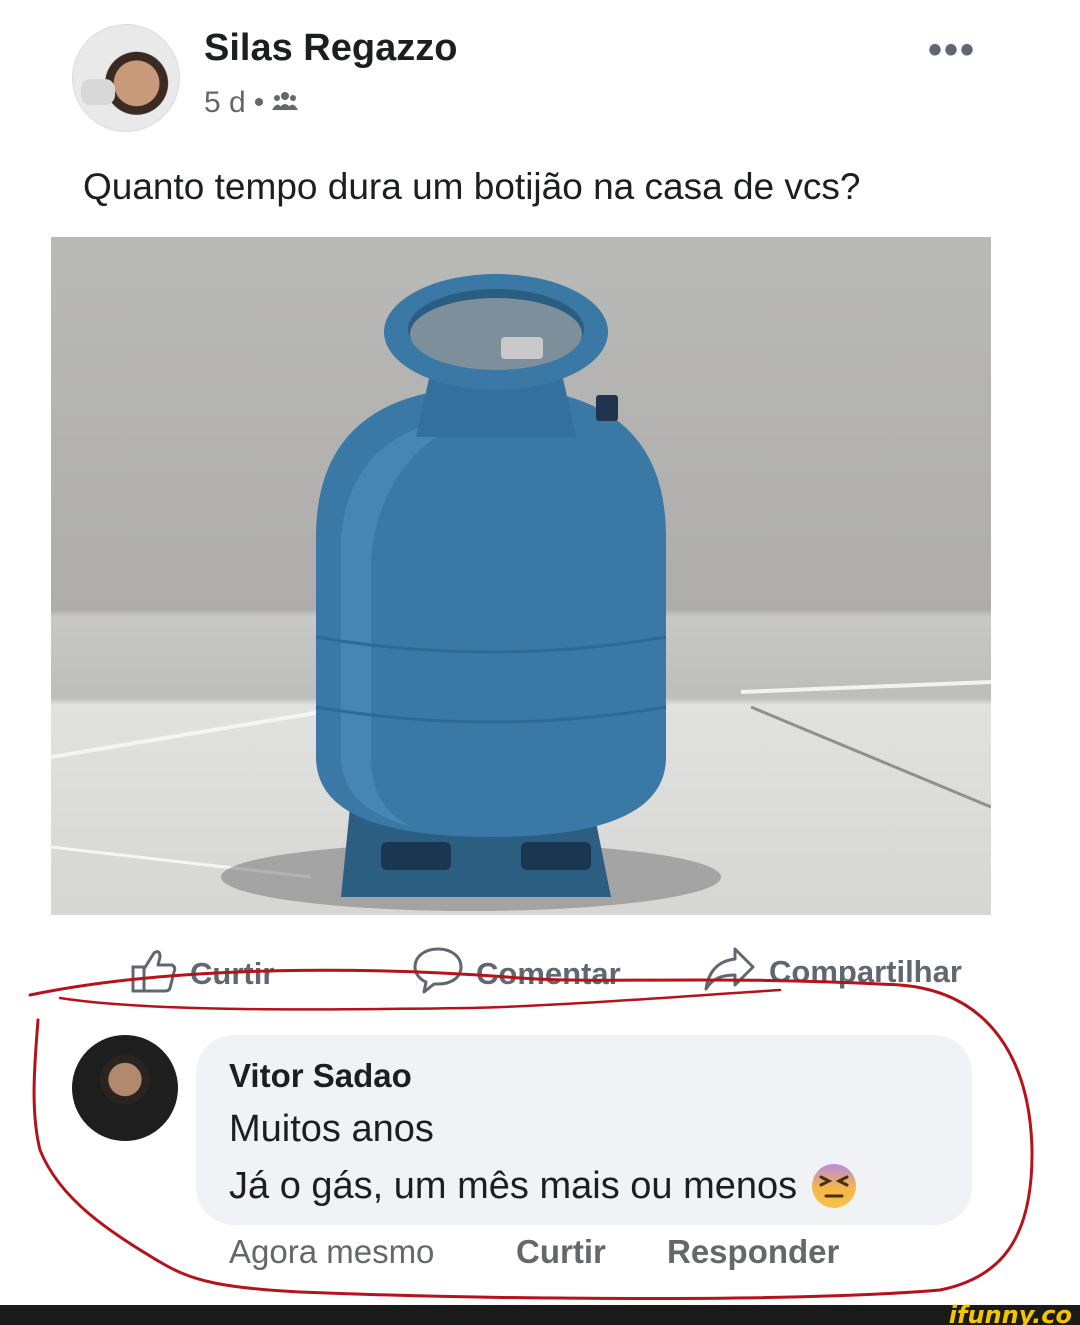  I want to click on share-label: Compartilhar, so click(865, 971).